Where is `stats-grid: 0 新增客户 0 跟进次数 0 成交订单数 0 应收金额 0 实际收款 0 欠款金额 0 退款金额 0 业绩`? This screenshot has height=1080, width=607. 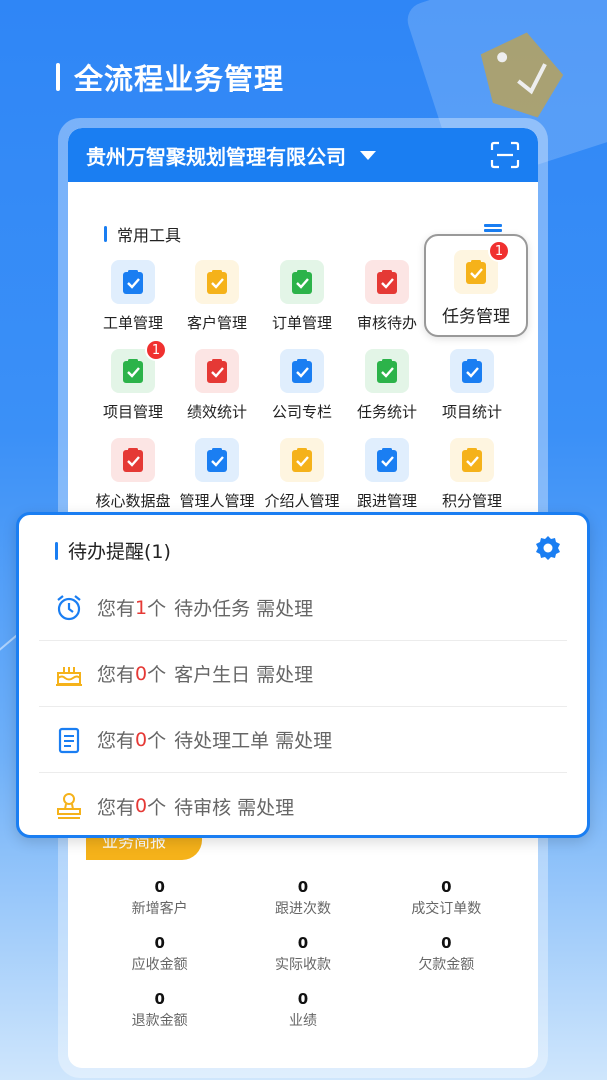
stats-grid: 0 新增客户 0 跟进次数 0 成交订单数 0 应收金额 0 实际收款 0 欠款金额 0 退款金额 0 业绩 is located at coordinates (303, 954).